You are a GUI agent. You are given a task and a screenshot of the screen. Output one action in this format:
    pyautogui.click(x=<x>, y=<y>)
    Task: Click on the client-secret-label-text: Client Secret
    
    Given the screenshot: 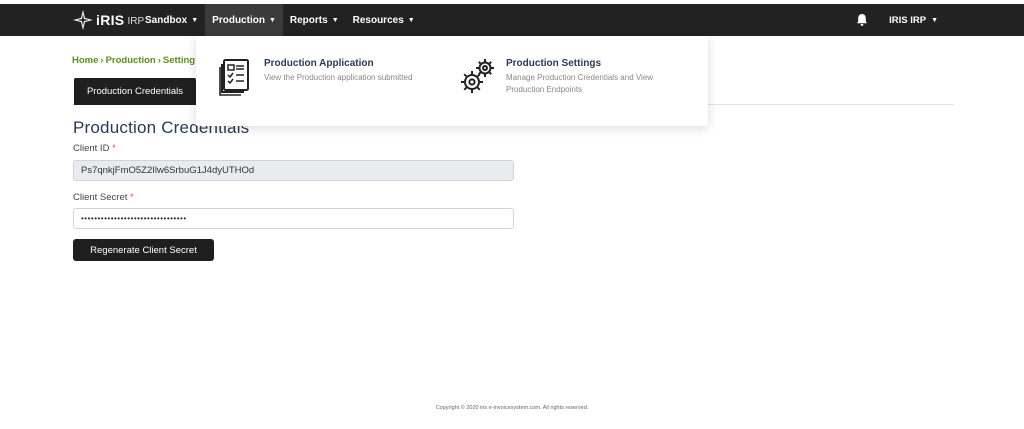 What is the action you would take?
    pyautogui.click(x=100, y=197)
    